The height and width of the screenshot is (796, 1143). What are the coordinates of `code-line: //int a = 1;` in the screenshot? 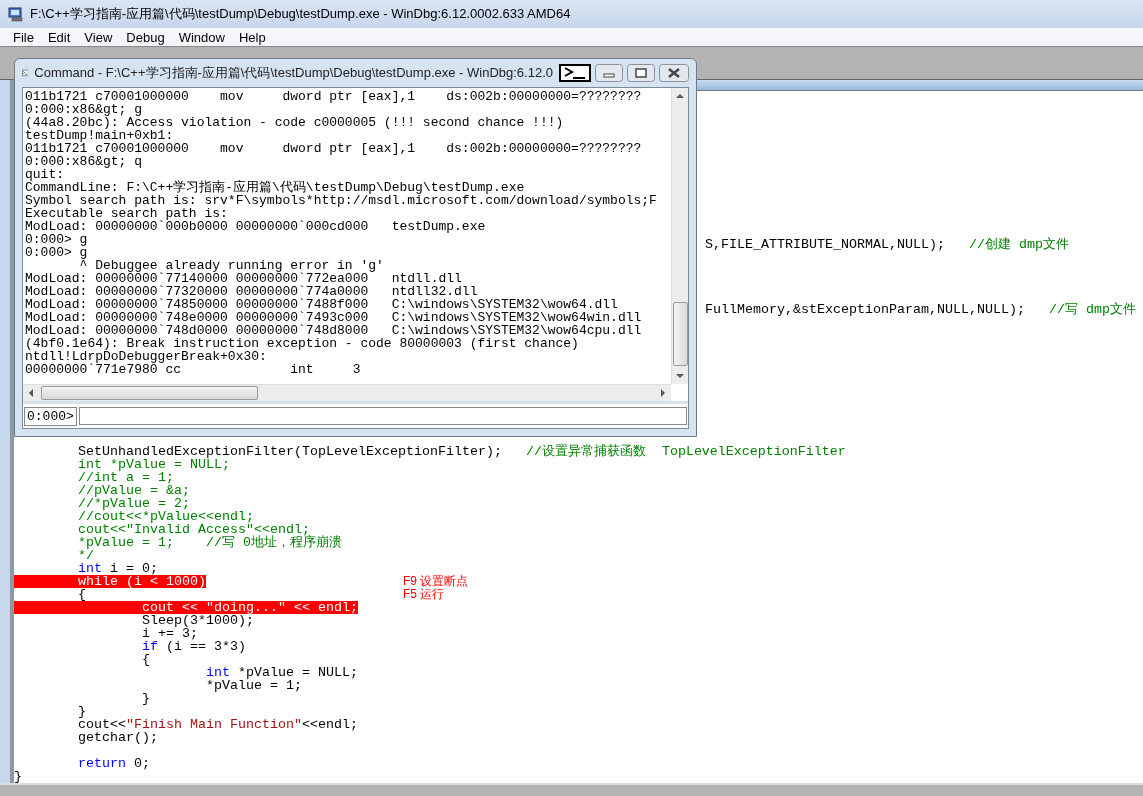 It's located at (125, 477).